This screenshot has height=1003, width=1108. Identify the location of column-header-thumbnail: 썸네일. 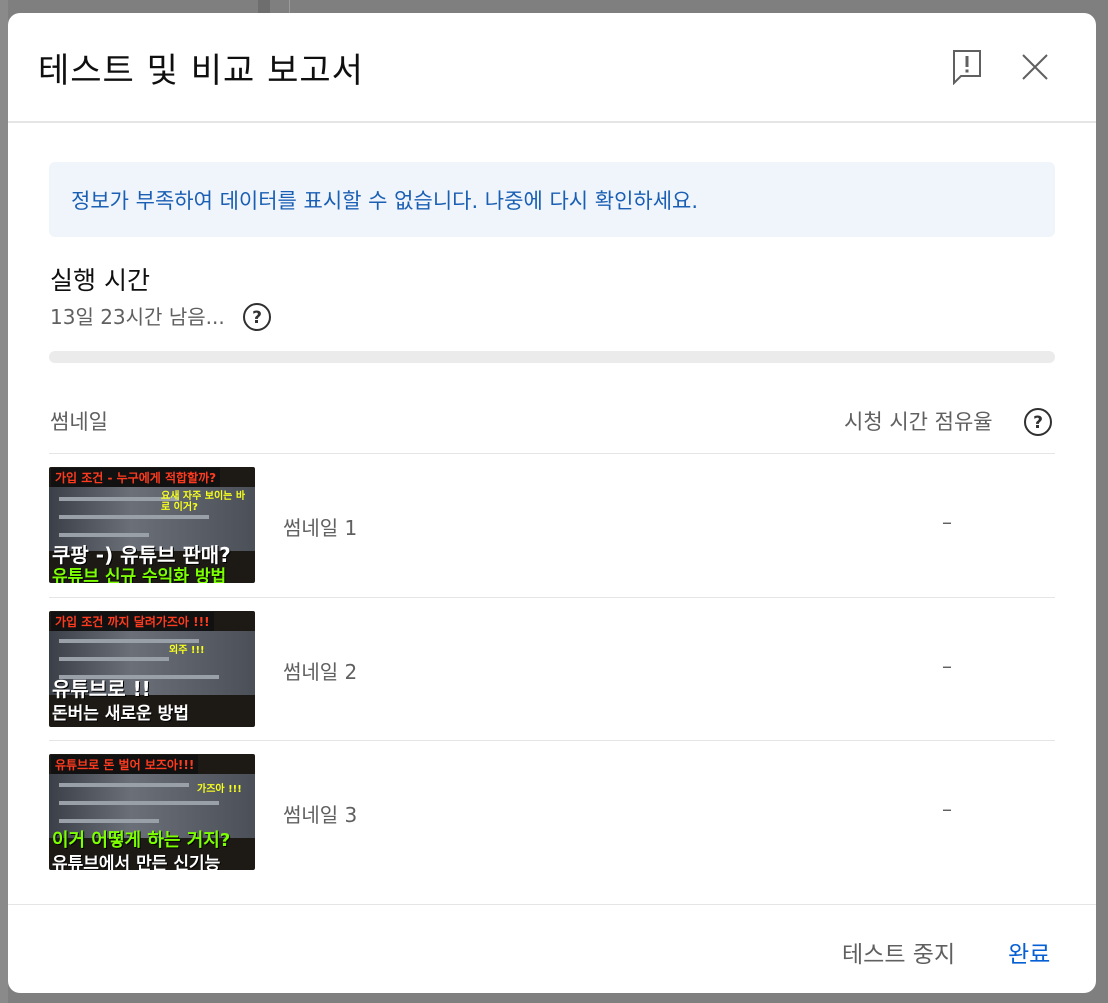
(79, 422).